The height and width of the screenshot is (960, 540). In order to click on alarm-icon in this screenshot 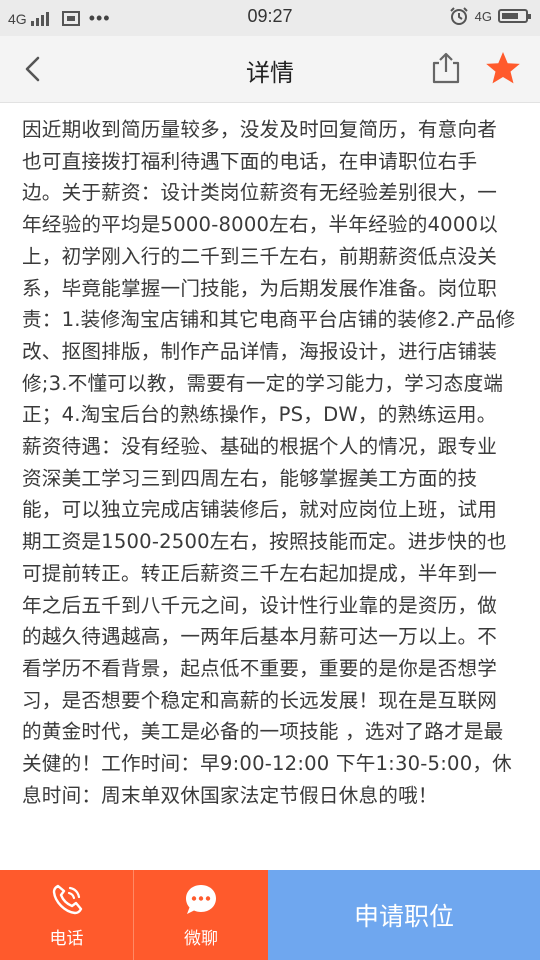, I will do `click(458, 16)`.